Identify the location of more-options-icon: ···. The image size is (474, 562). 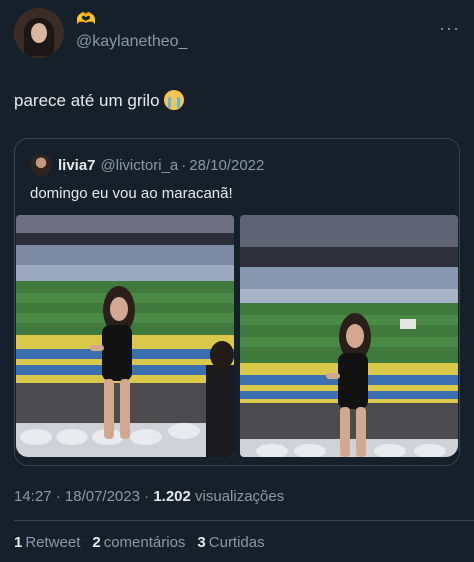
(449, 28).